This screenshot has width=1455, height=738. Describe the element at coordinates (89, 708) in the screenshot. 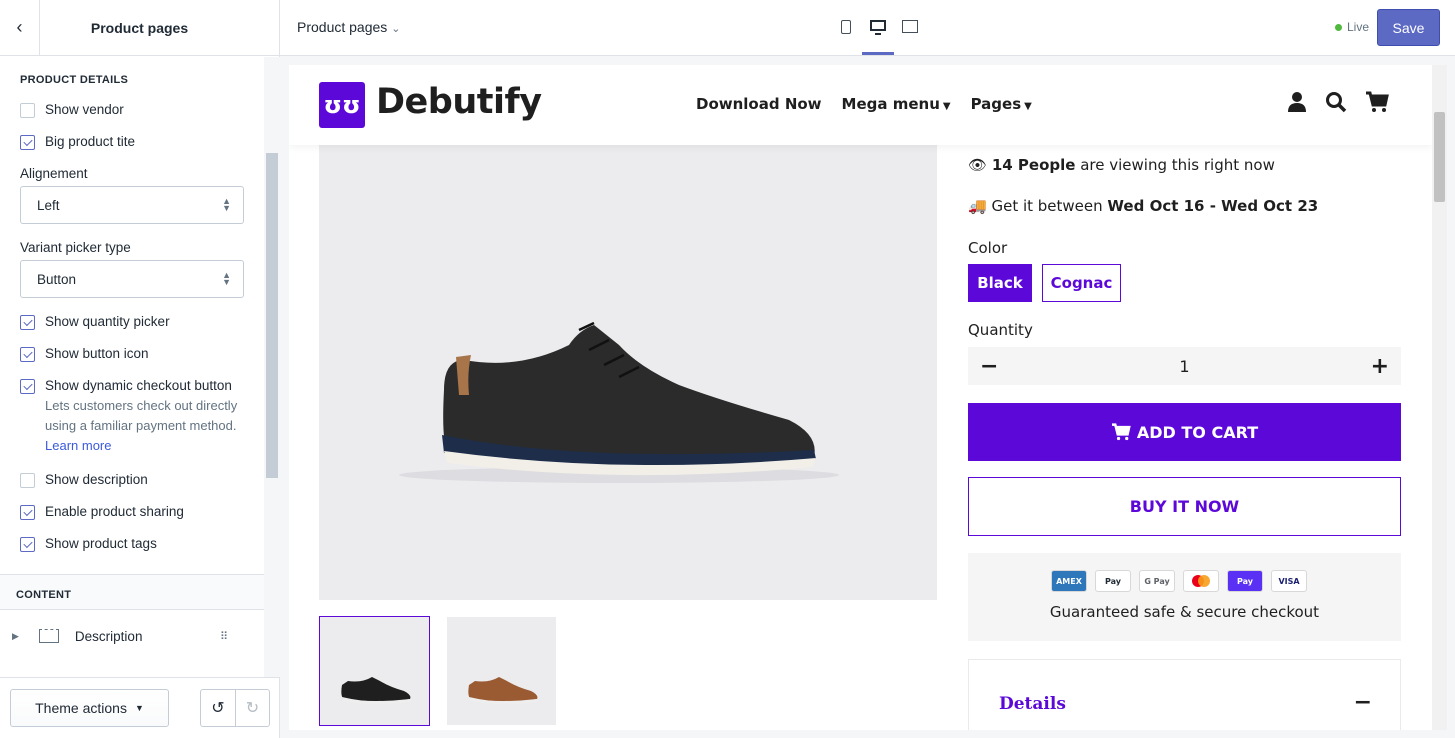

I see `theme-actions-button: Theme actions ▼` at that location.